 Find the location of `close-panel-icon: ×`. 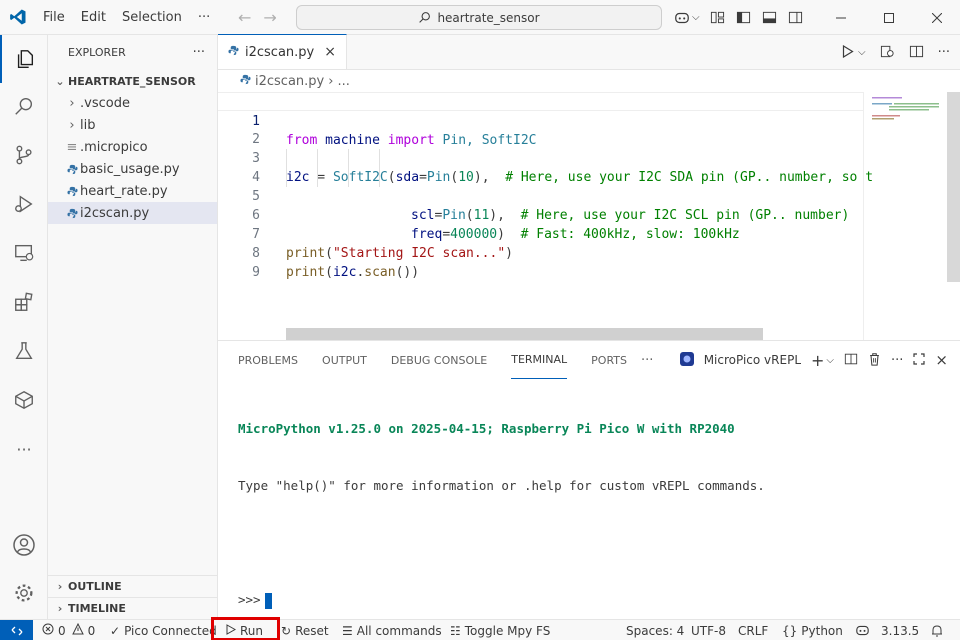

close-panel-icon: × is located at coordinates (941, 360).